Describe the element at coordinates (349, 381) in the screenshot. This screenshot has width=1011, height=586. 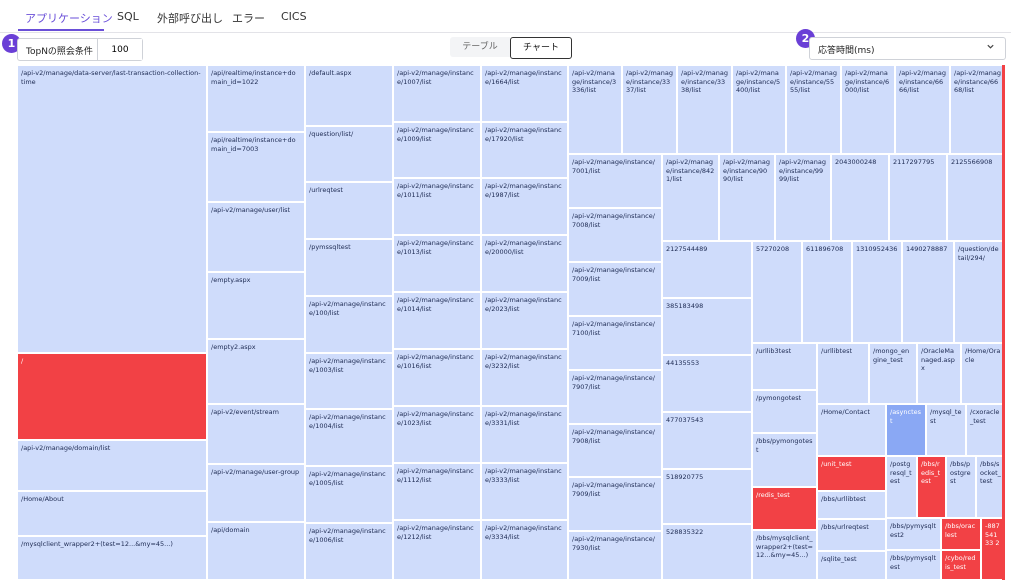
I see `treemap-cell: /api-v2/manage/instance/1003/list` at that location.